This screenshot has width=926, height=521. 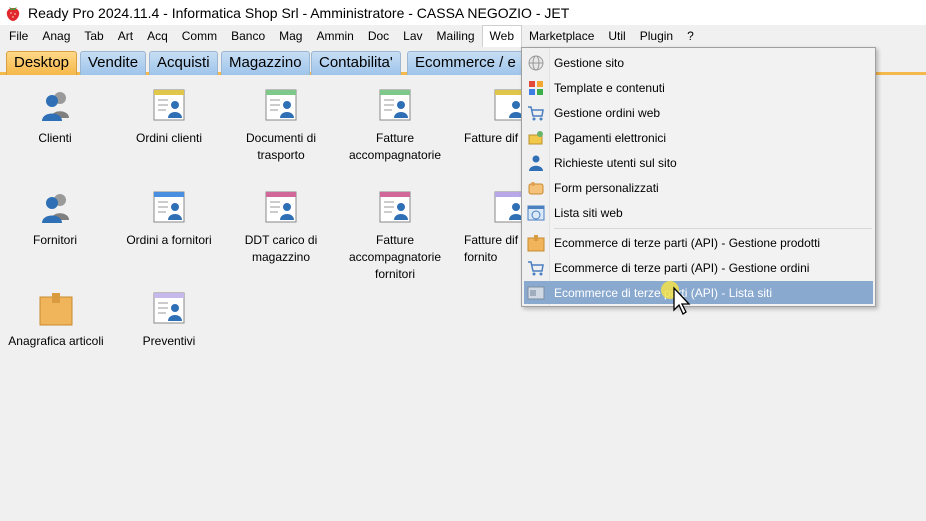 What do you see at coordinates (489, 117) in the screenshot?
I see `desktop-fatture-differite: Fatture dif` at bounding box center [489, 117].